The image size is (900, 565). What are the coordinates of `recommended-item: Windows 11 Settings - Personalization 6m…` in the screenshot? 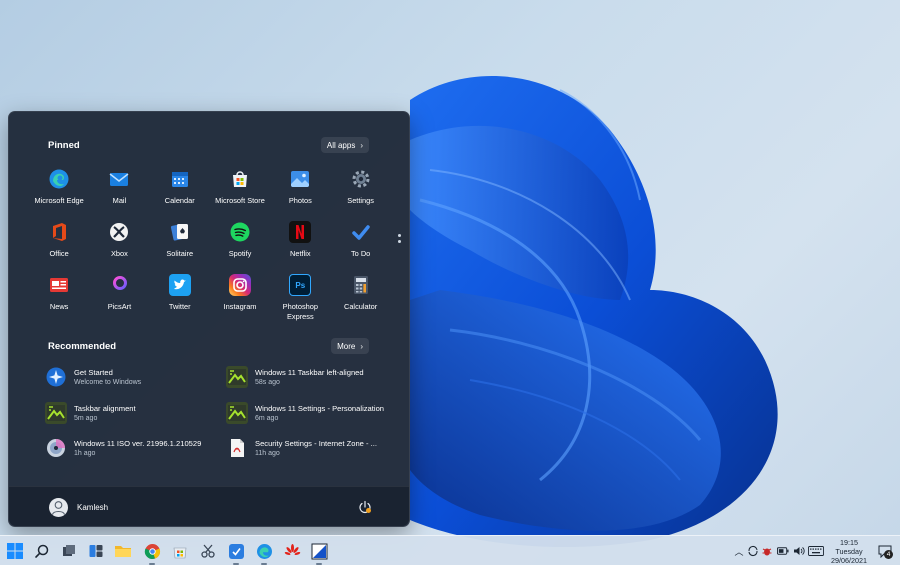 It's located at (310, 419).